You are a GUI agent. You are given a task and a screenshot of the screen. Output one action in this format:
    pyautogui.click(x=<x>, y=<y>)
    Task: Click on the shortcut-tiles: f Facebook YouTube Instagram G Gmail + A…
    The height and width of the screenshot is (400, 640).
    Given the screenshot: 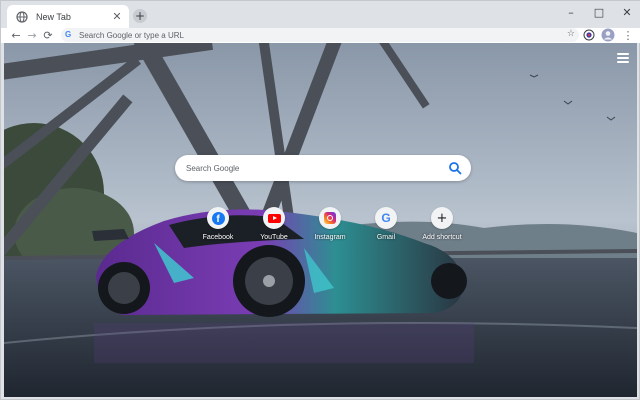 What is the action you would take?
    pyautogui.click(x=330, y=224)
    